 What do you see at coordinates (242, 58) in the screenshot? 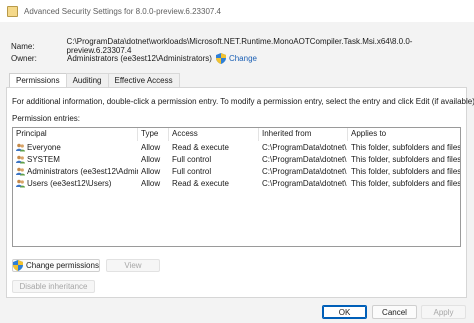
I see `change-link-label: Change` at bounding box center [242, 58].